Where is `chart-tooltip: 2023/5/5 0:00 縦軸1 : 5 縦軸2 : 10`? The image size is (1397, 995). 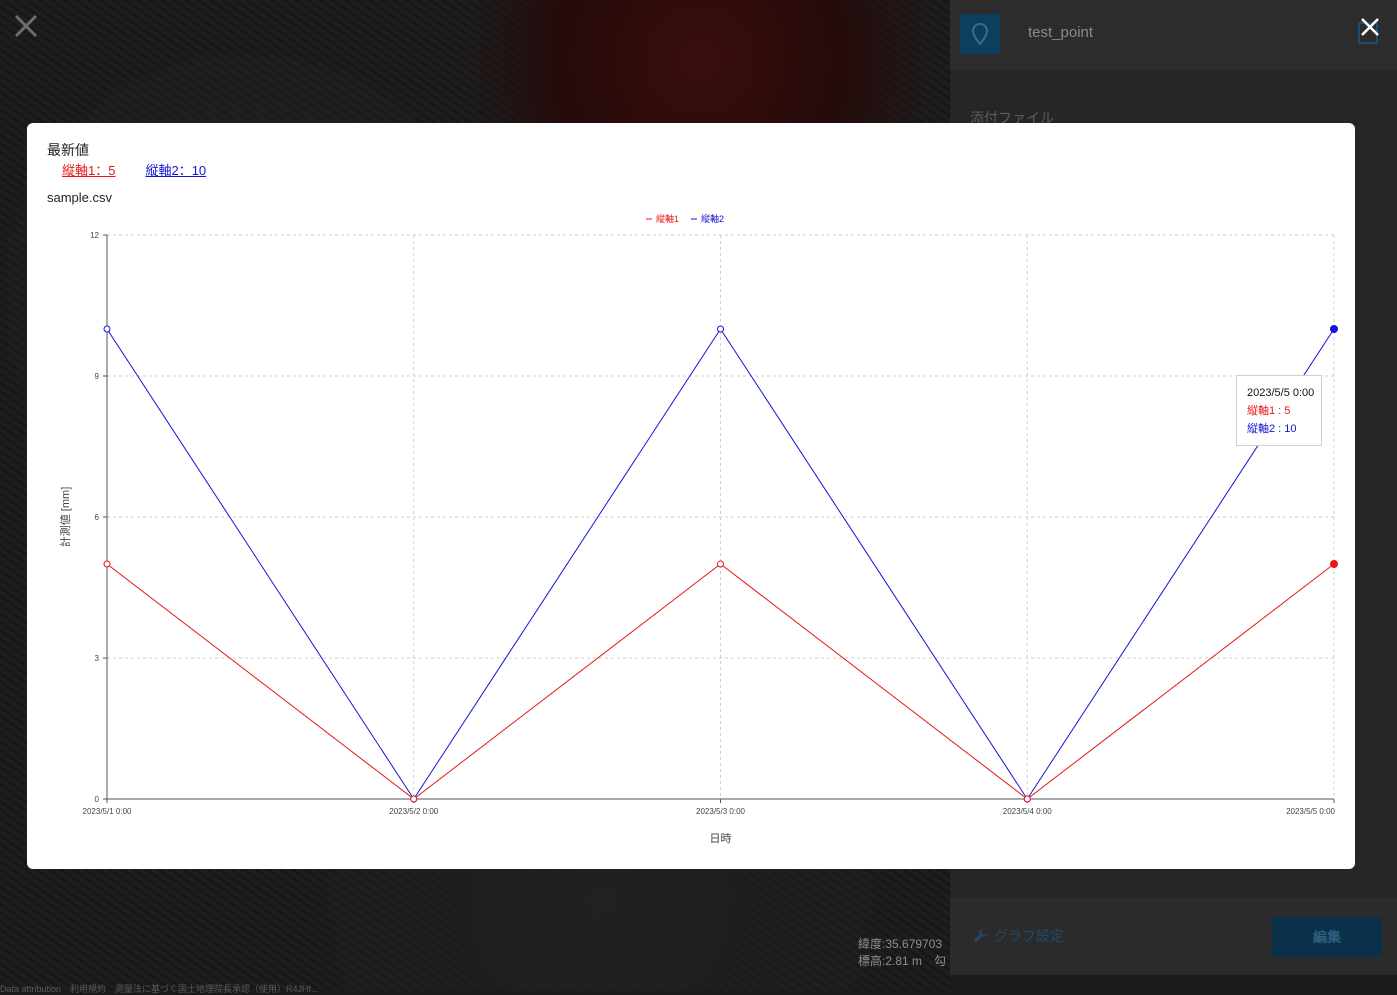 chart-tooltip: 2023/5/5 0:00 縦軸1 : 5 縦軸2 : 10 is located at coordinates (1279, 410).